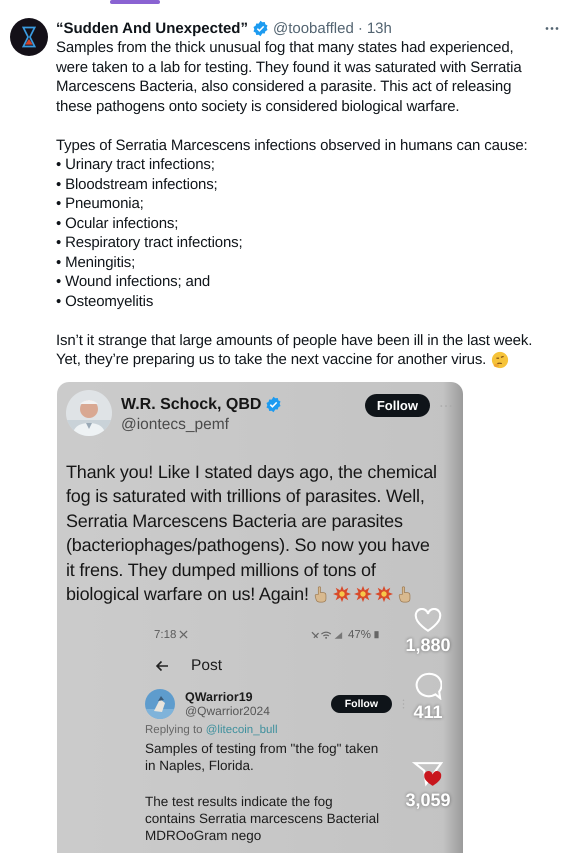  Describe the element at coordinates (187, 594) in the screenshot. I see `quoted-text: biological warfare on us! Again!` at that location.